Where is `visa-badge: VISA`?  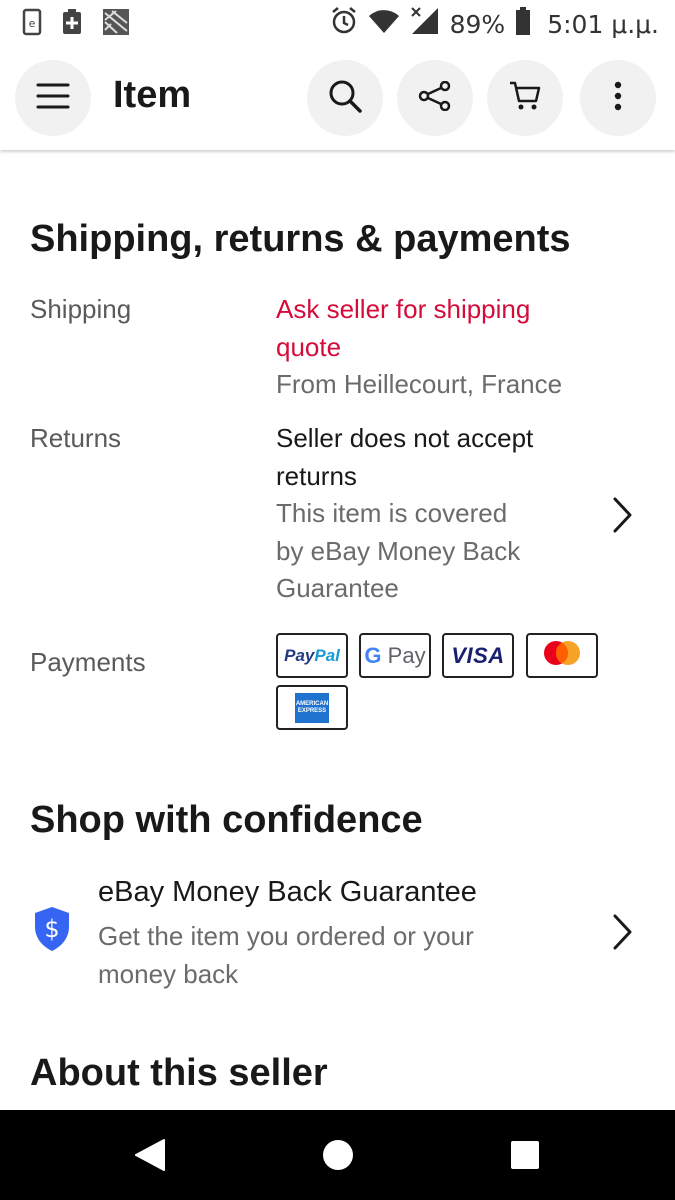 visa-badge: VISA is located at coordinates (478, 655).